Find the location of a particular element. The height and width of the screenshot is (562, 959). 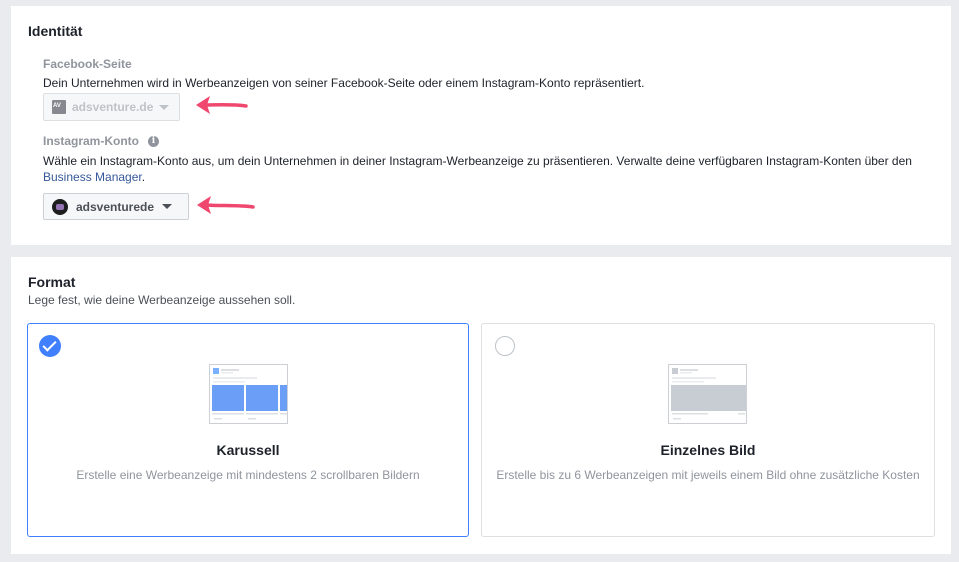

facebook-page-value: adsventure.de is located at coordinates (113, 107).